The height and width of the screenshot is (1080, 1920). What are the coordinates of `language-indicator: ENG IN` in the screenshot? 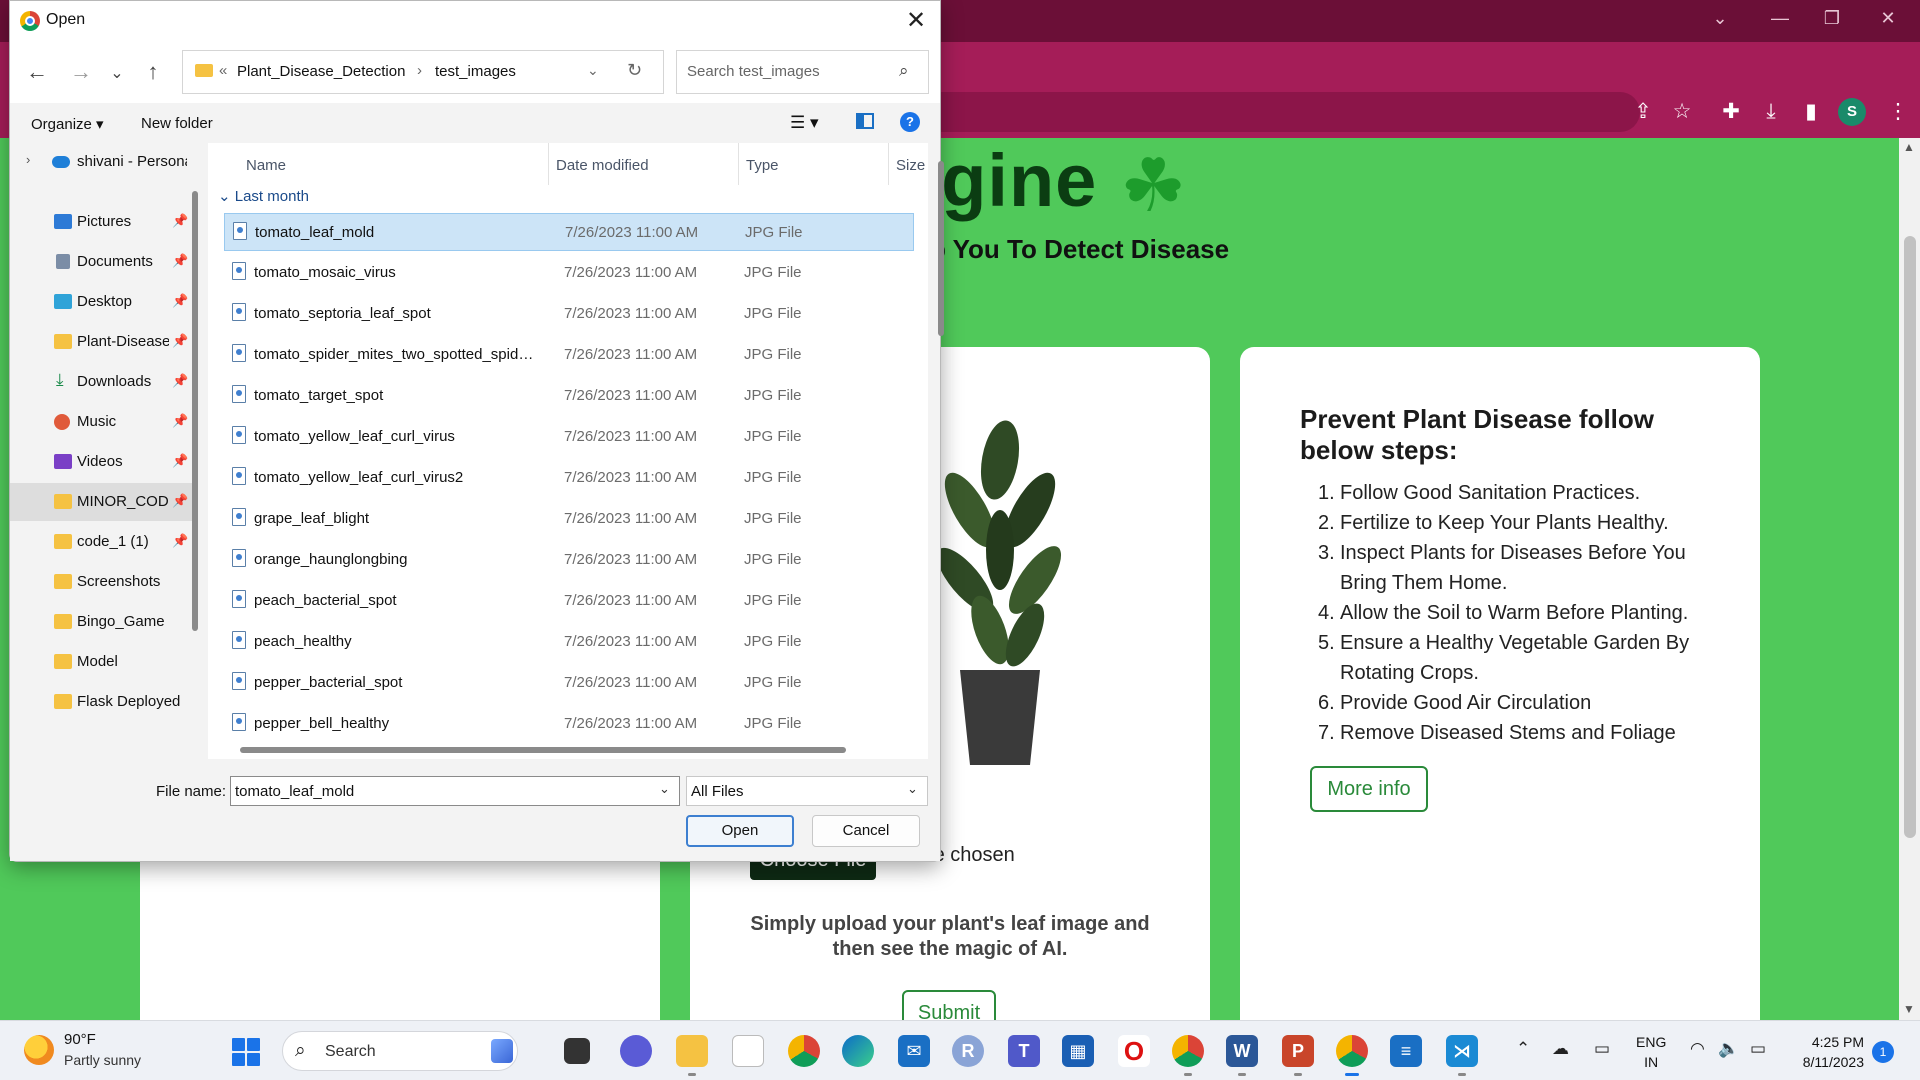 It's located at (1651, 1052).